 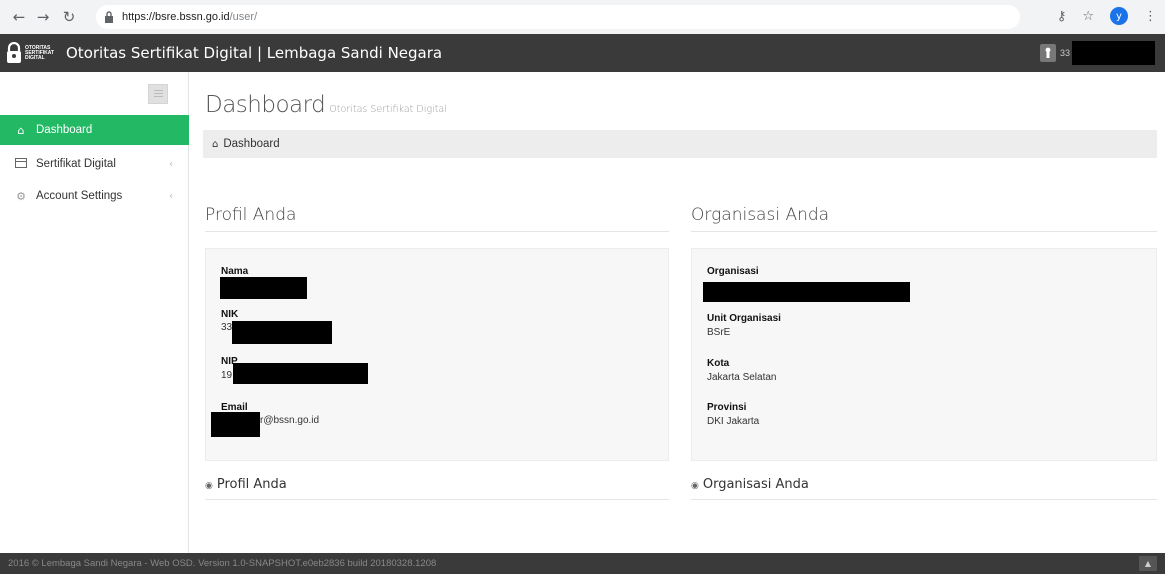 What do you see at coordinates (230, 314) in the screenshot?
I see `field-label-nik: NIK` at bounding box center [230, 314].